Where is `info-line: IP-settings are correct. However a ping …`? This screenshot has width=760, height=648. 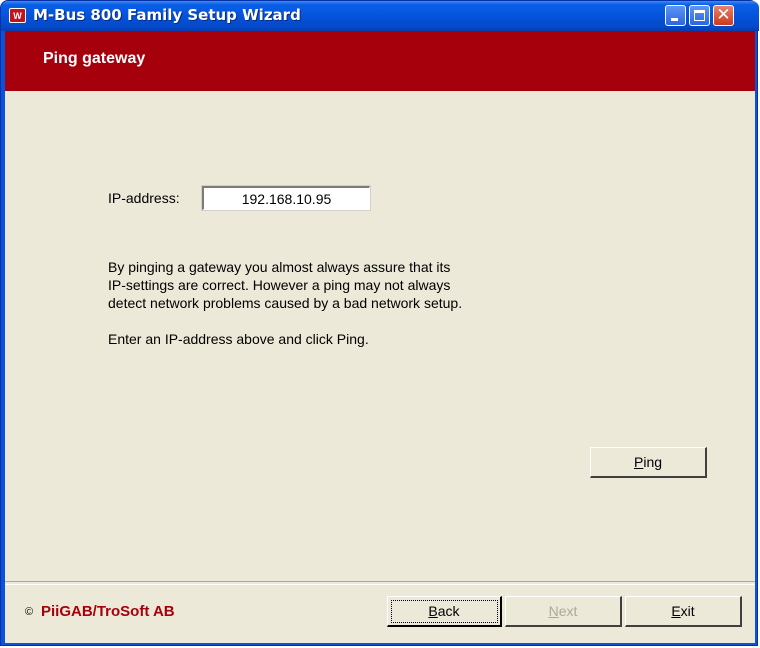 info-line: IP-settings are correct. However a ping … is located at coordinates (279, 285).